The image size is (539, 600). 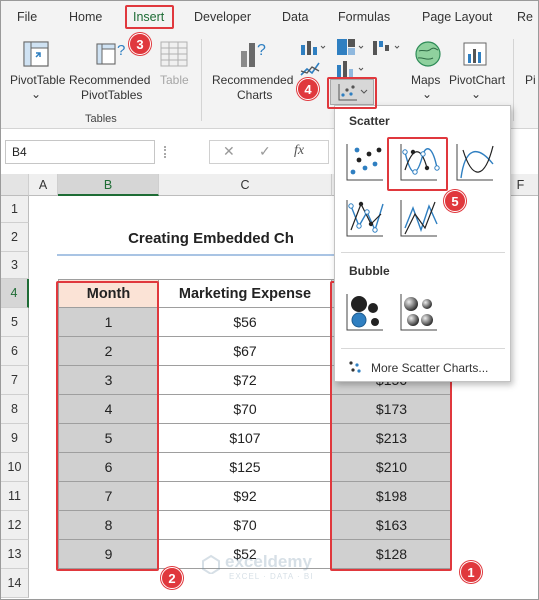 I want to click on tab-developer: Developer, so click(x=222, y=17).